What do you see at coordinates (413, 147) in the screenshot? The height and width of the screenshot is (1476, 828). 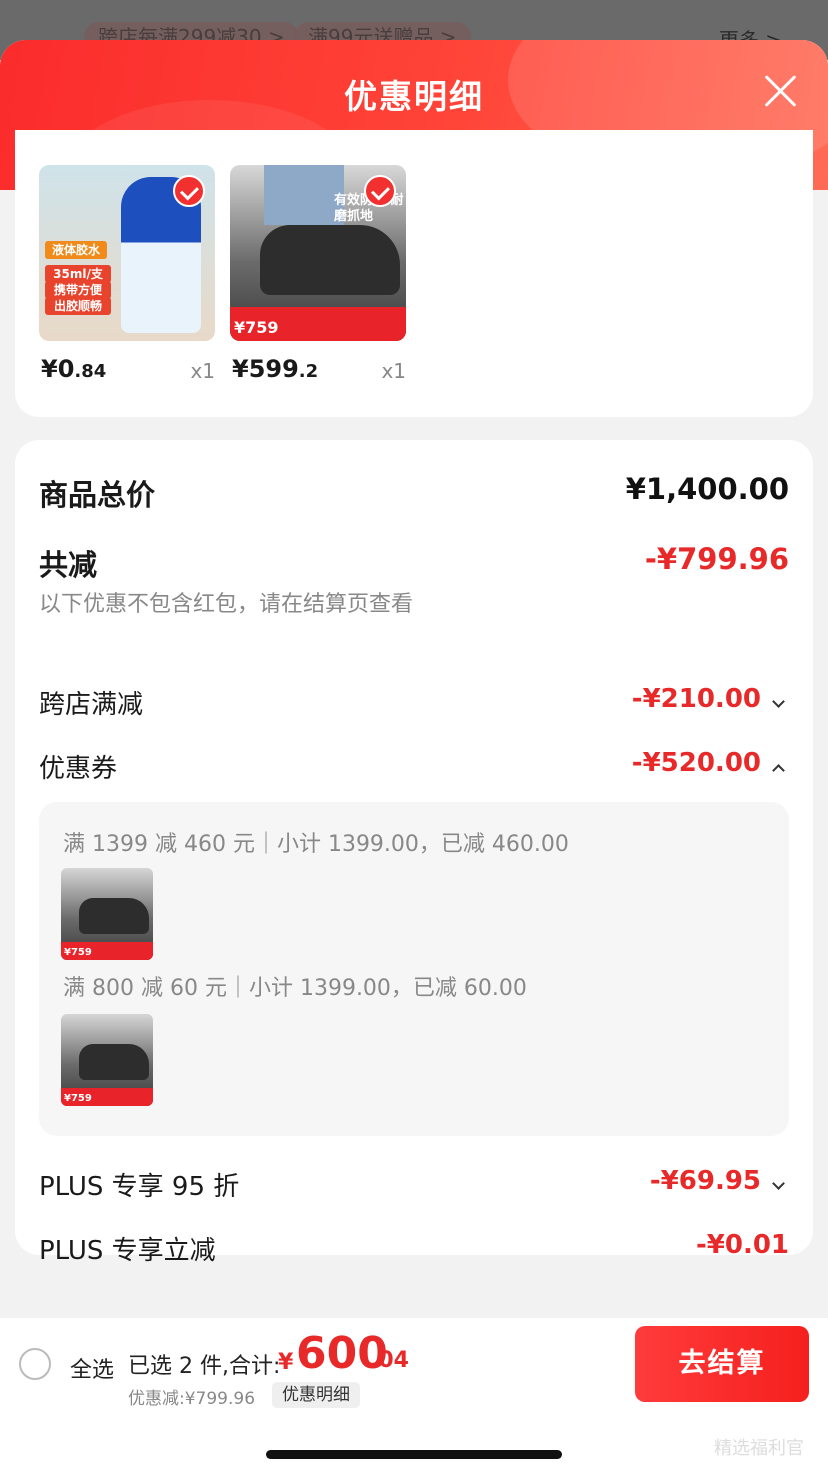 I see `sheet-subtitle: 已享跨店满减，买得多省得多` at bounding box center [413, 147].